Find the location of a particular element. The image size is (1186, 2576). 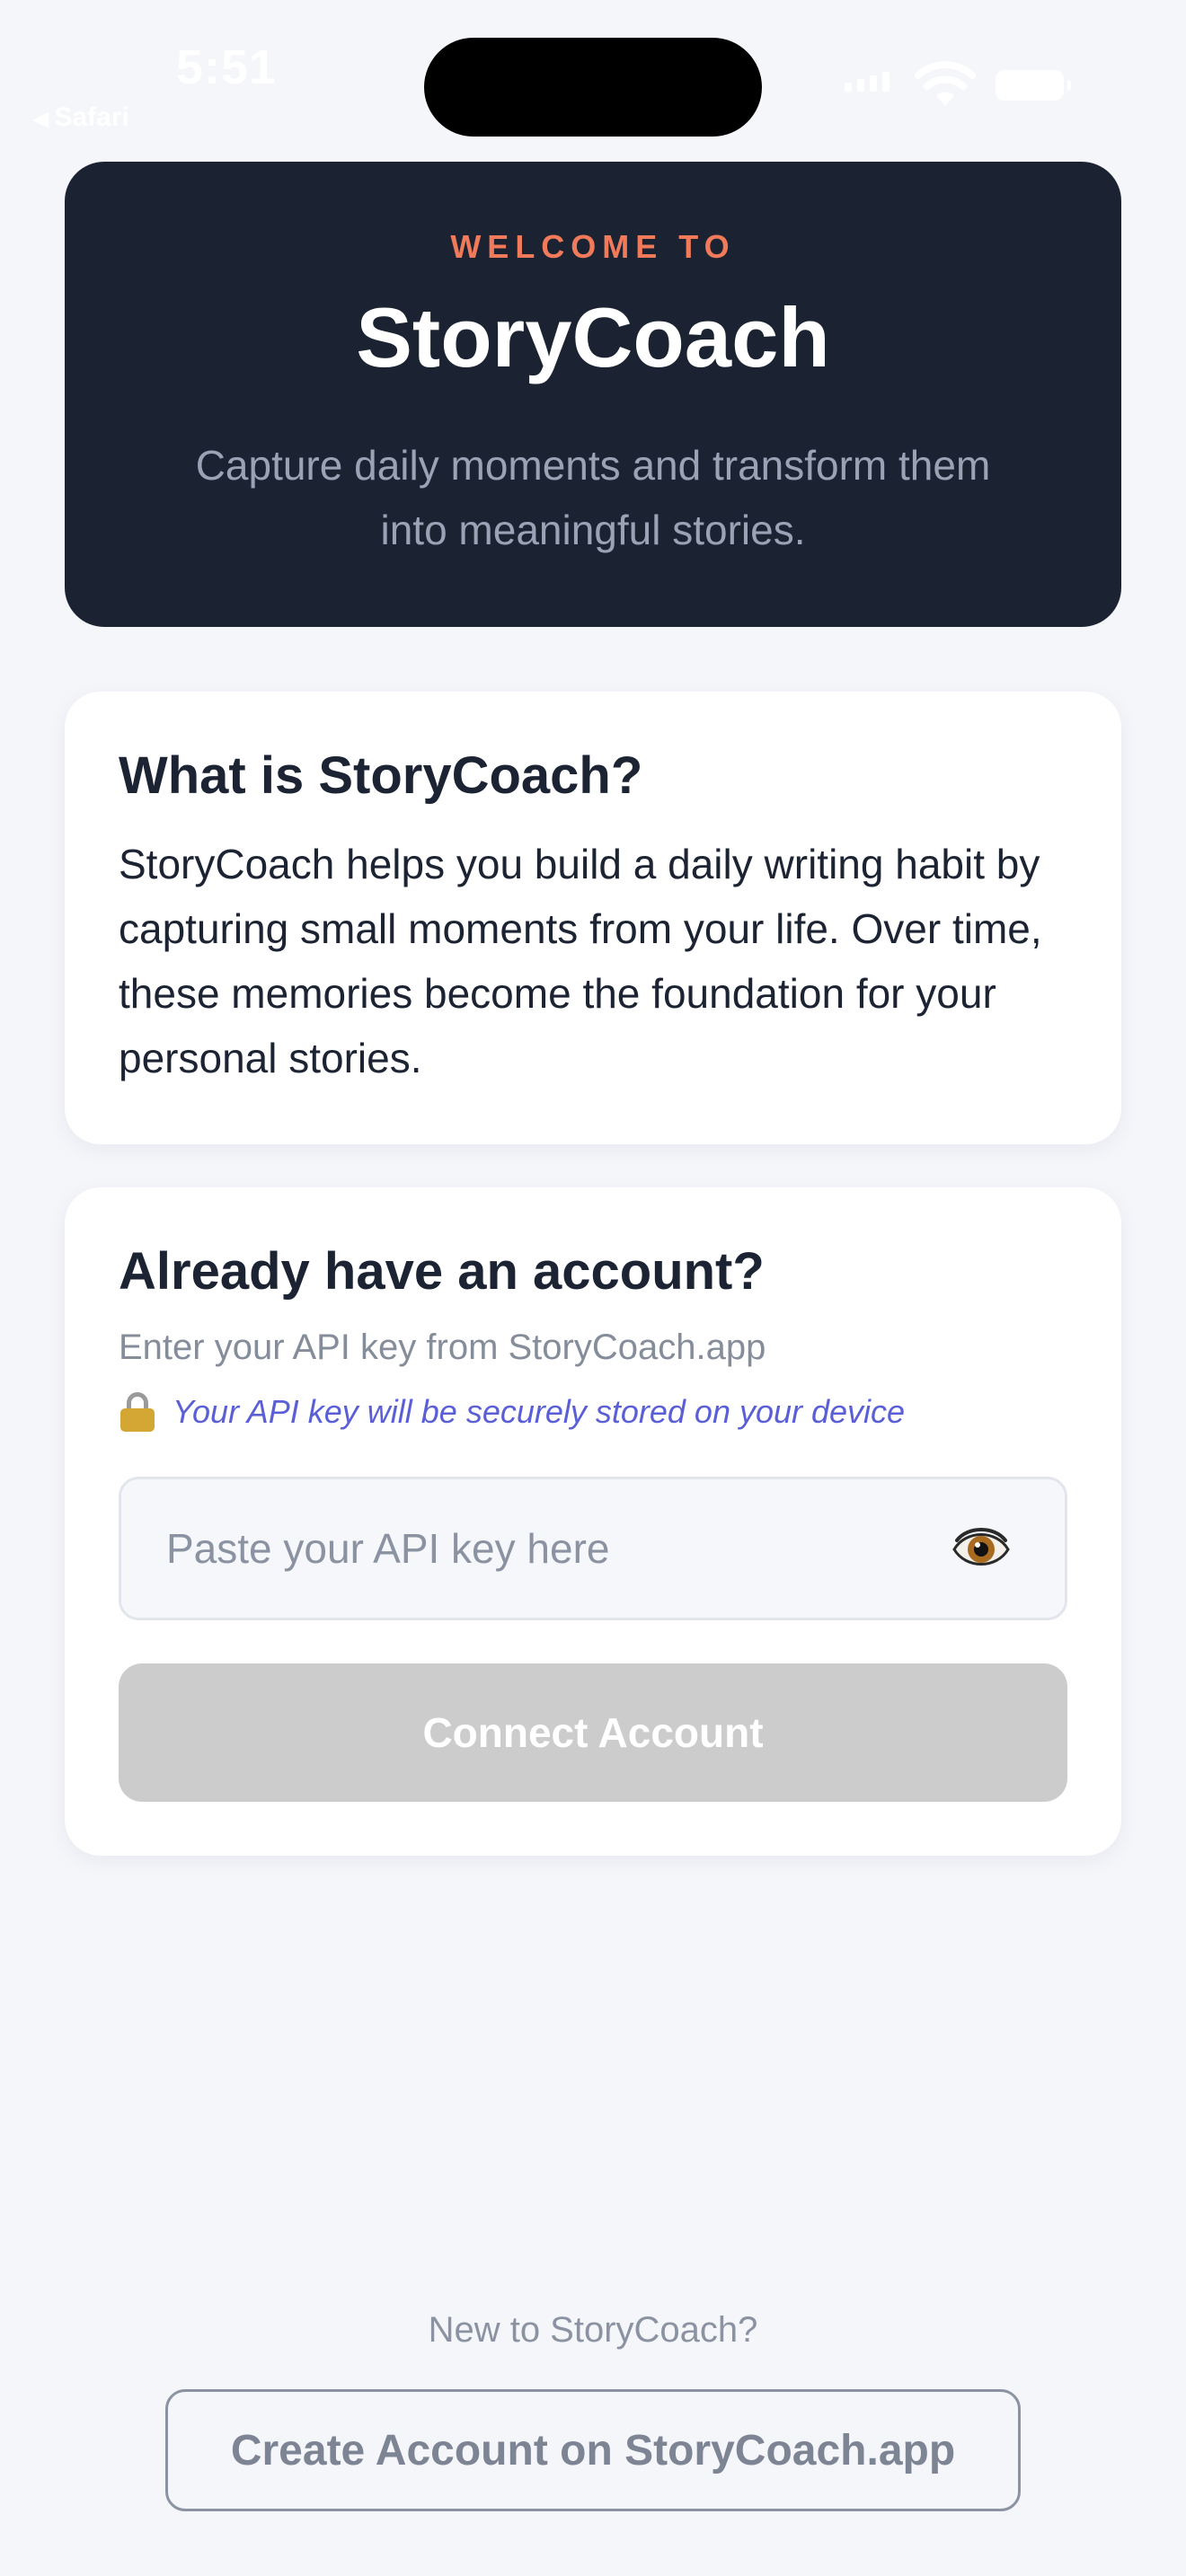

dynamic-island is located at coordinates (593, 87).